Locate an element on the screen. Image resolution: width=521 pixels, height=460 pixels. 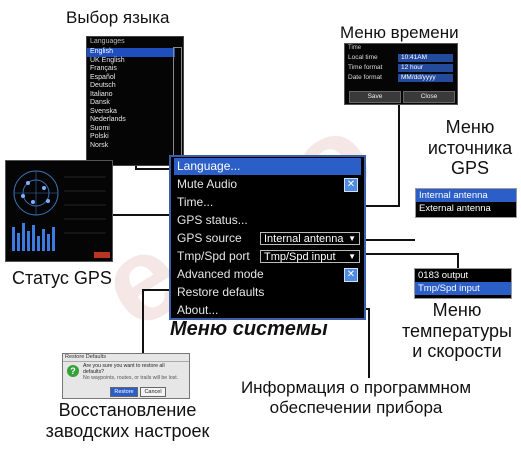
caption-temp-speed-line1: Меню is located at coordinates (457, 310).